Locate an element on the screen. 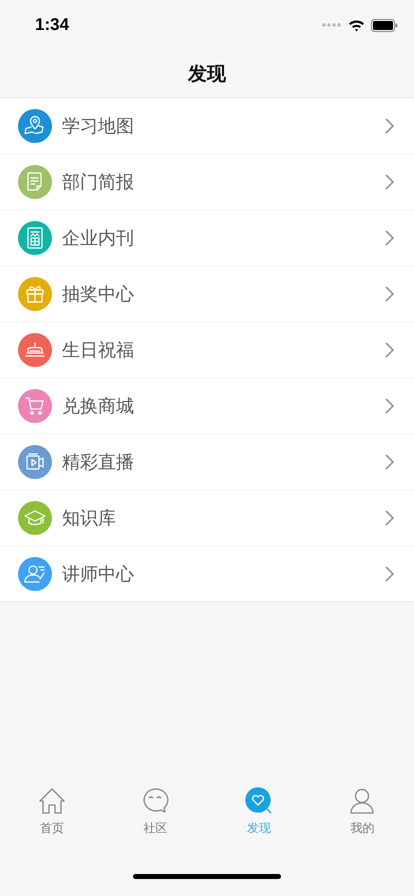 Image resolution: width=414 pixels, height=896 pixels. menu-label: 精彩直播 is located at coordinates (98, 462).